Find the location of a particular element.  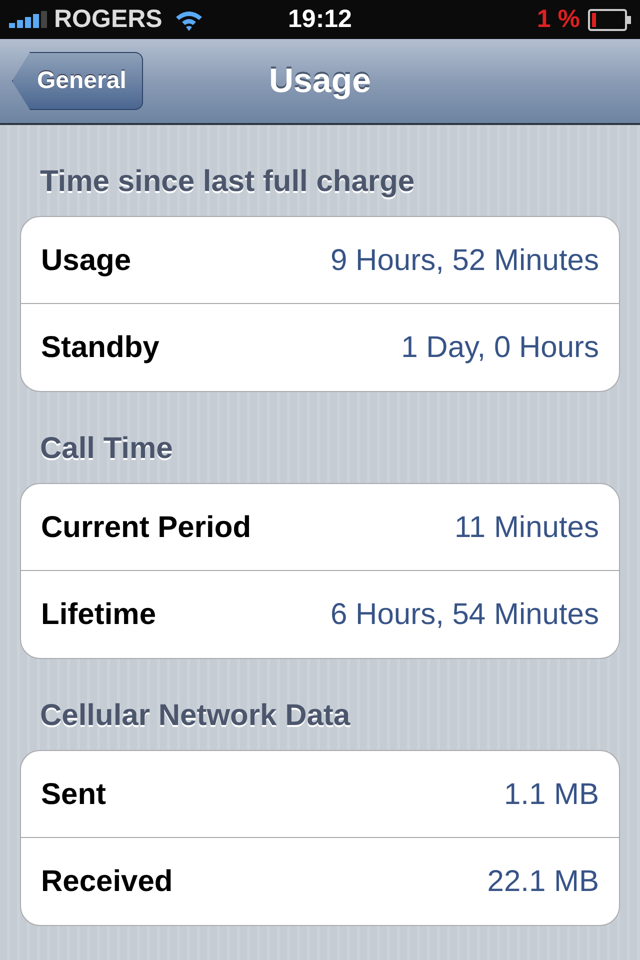

signal-icon is located at coordinates (29, 20).